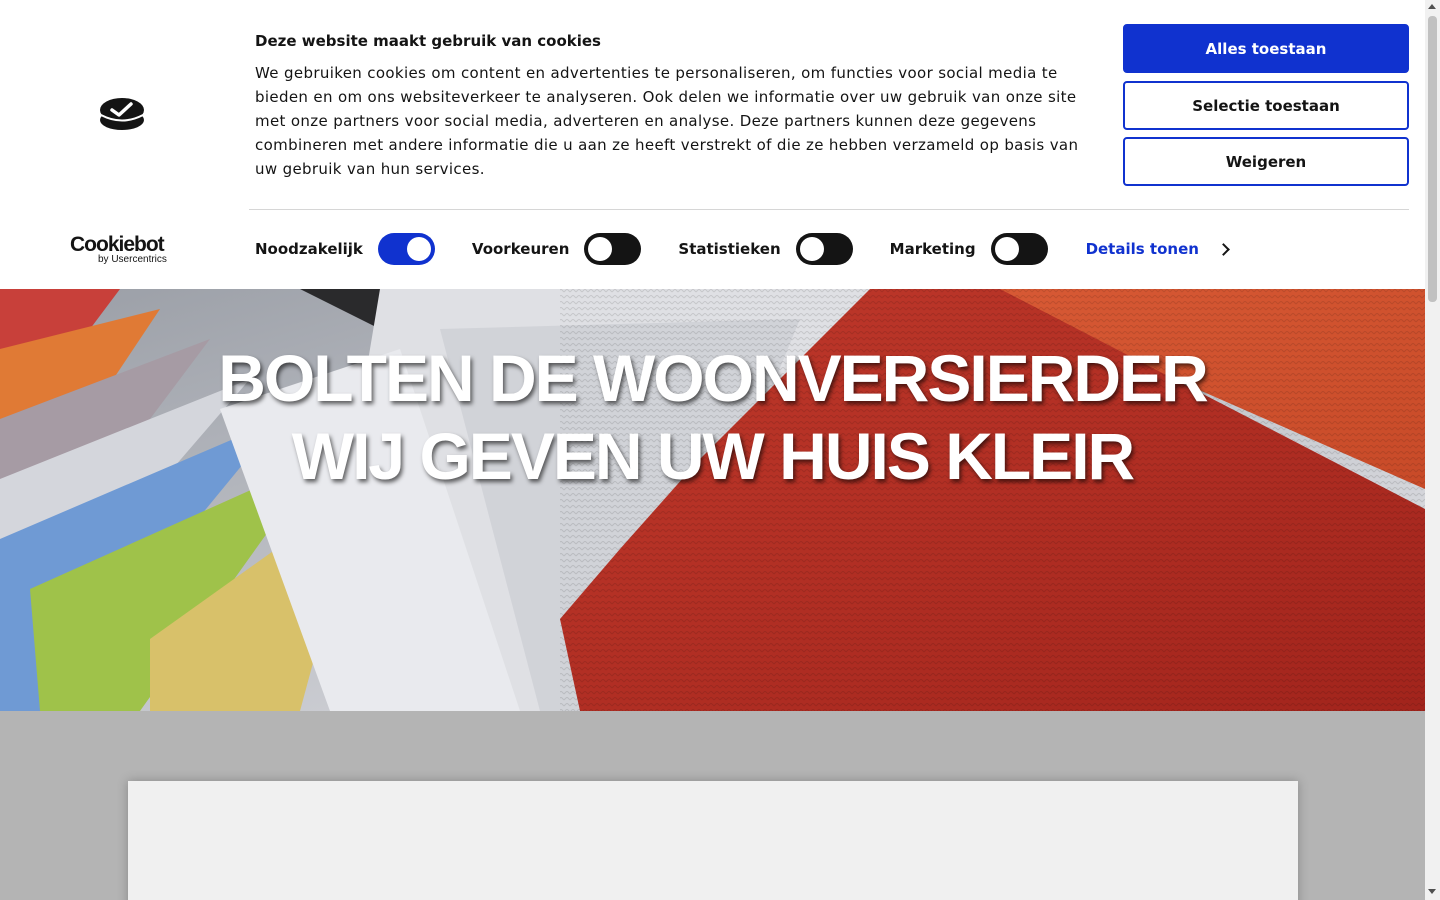 The width and height of the screenshot is (1440, 900). Describe the element at coordinates (1142, 249) in the screenshot. I see `details-link-label: Details tonen` at that location.